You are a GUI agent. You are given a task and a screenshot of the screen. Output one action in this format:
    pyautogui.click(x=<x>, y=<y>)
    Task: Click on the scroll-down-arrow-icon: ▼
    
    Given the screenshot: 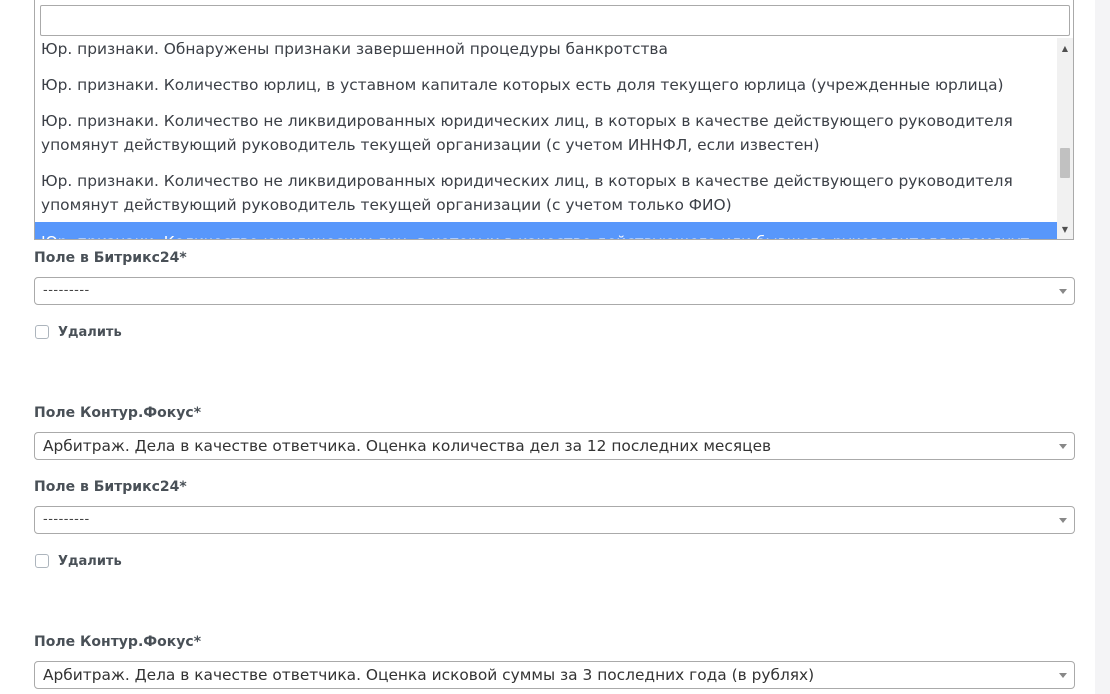 What is the action you would take?
    pyautogui.click(x=1065, y=230)
    